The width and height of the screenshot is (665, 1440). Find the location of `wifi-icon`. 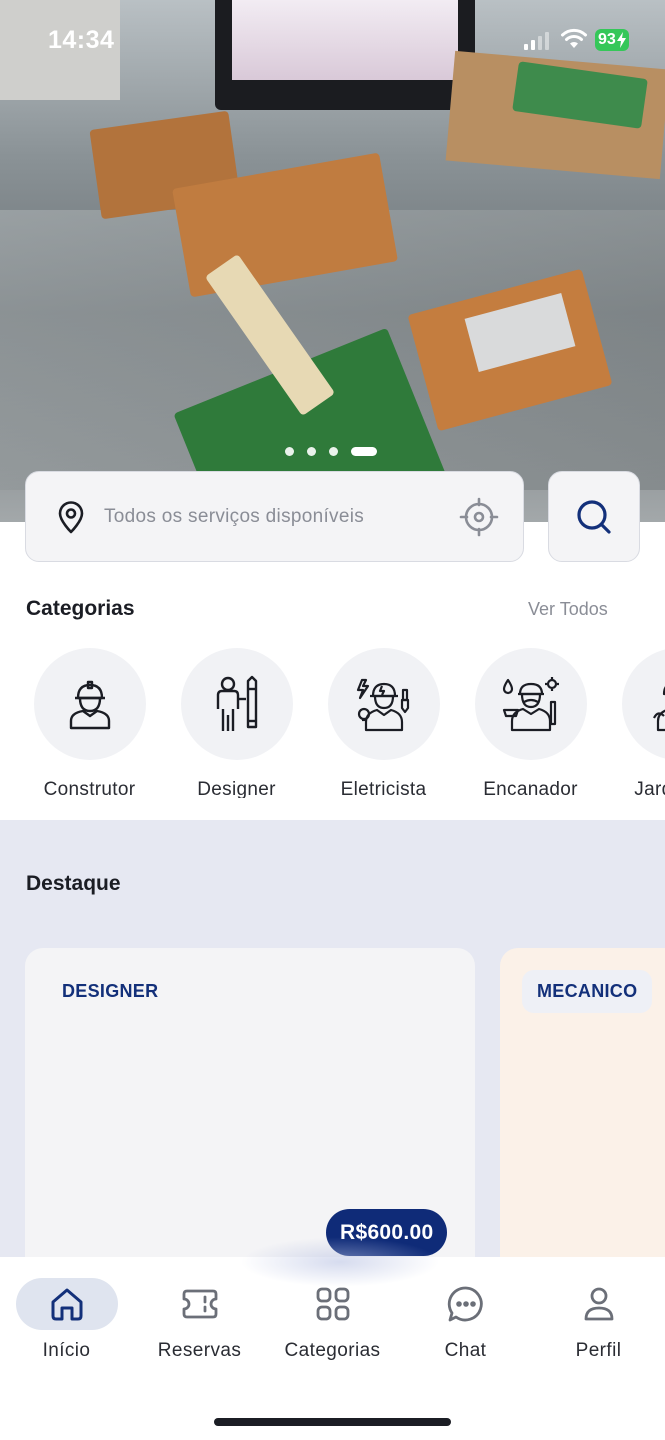

wifi-icon is located at coordinates (574, 38).